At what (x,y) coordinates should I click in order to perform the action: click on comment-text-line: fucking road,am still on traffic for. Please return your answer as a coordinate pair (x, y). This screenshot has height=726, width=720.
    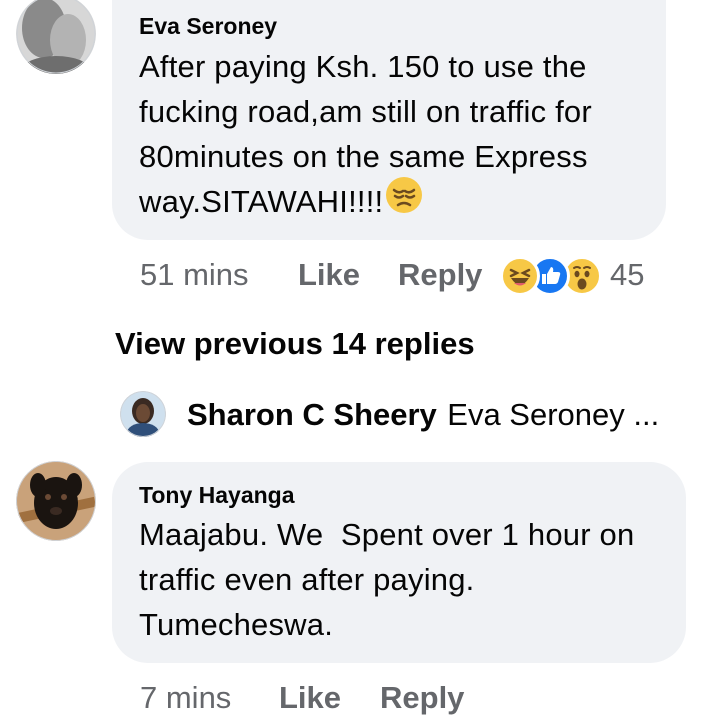
    Looking at the image, I should click on (365, 111).